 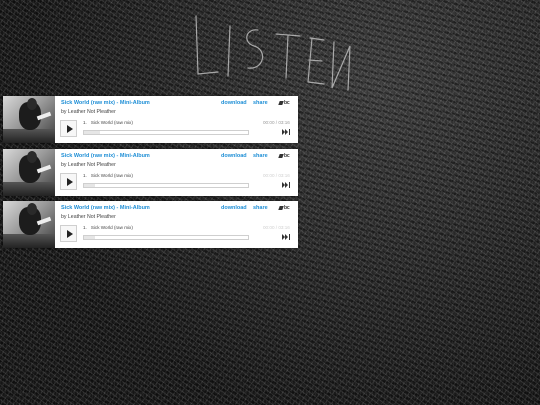 What do you see at coordinates (273, 53) in the screenshot?
I see `listen-scrawl` at bounding box center [273, 53].